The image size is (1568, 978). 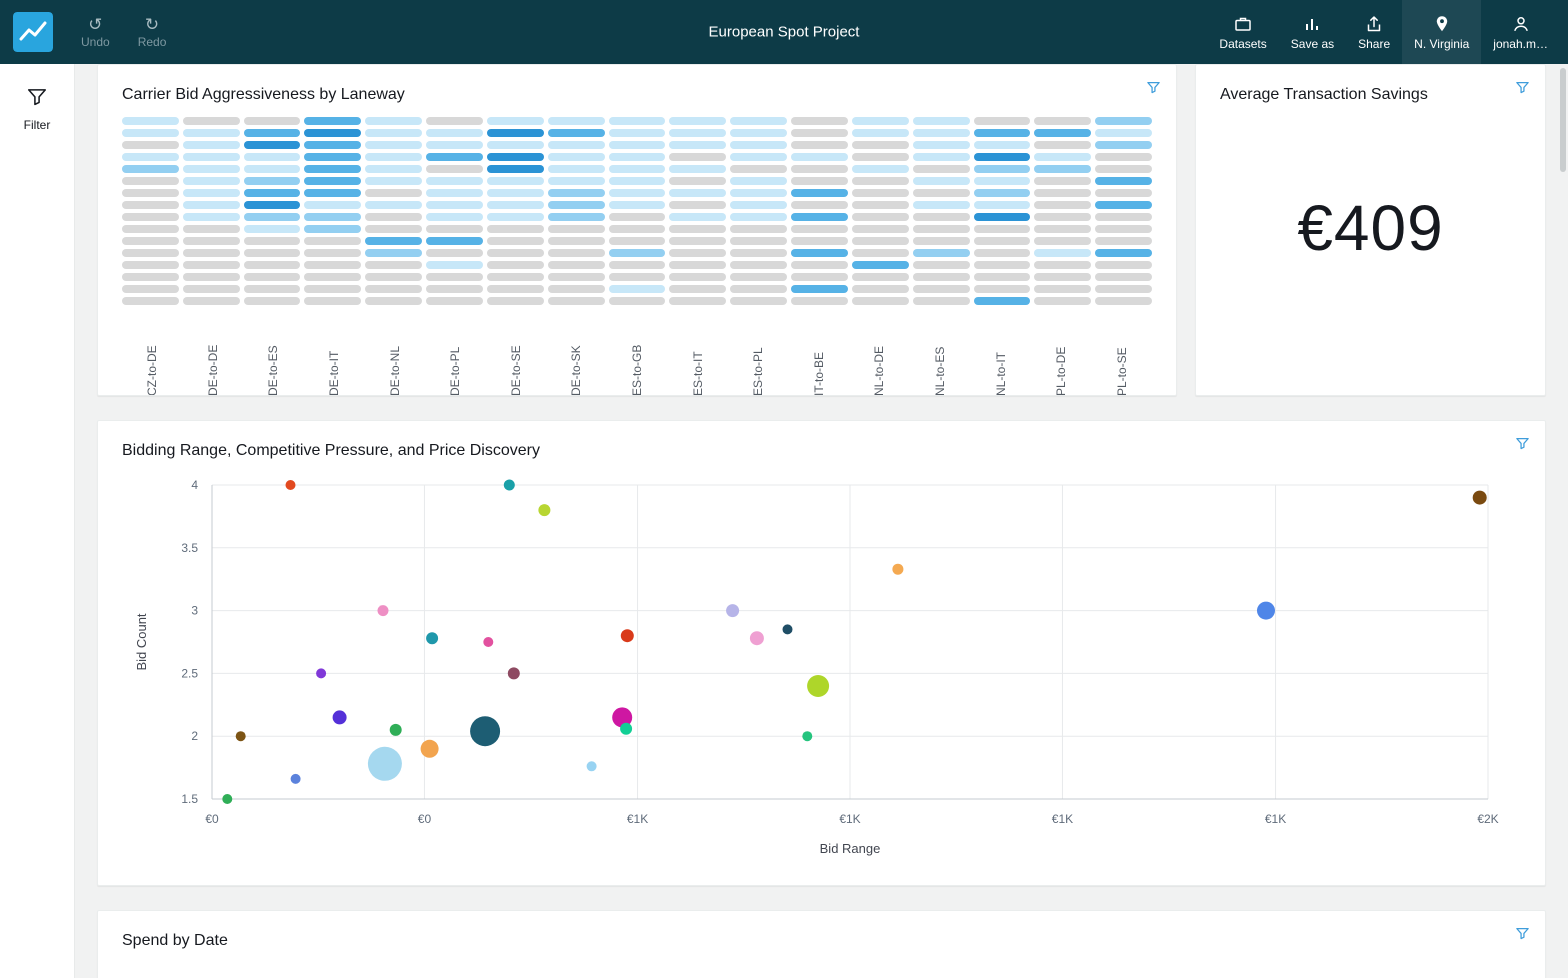 I want to click on redo-button: ↻ Redo, so click(x=152, y=32).